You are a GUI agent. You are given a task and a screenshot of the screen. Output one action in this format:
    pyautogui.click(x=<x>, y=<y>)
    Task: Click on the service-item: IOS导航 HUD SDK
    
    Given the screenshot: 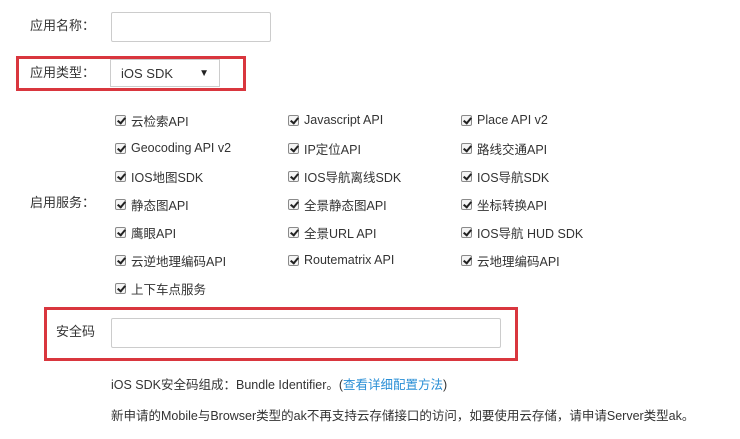 What is the action you would take?
    pyautogui.click(x=522, y=232)
    